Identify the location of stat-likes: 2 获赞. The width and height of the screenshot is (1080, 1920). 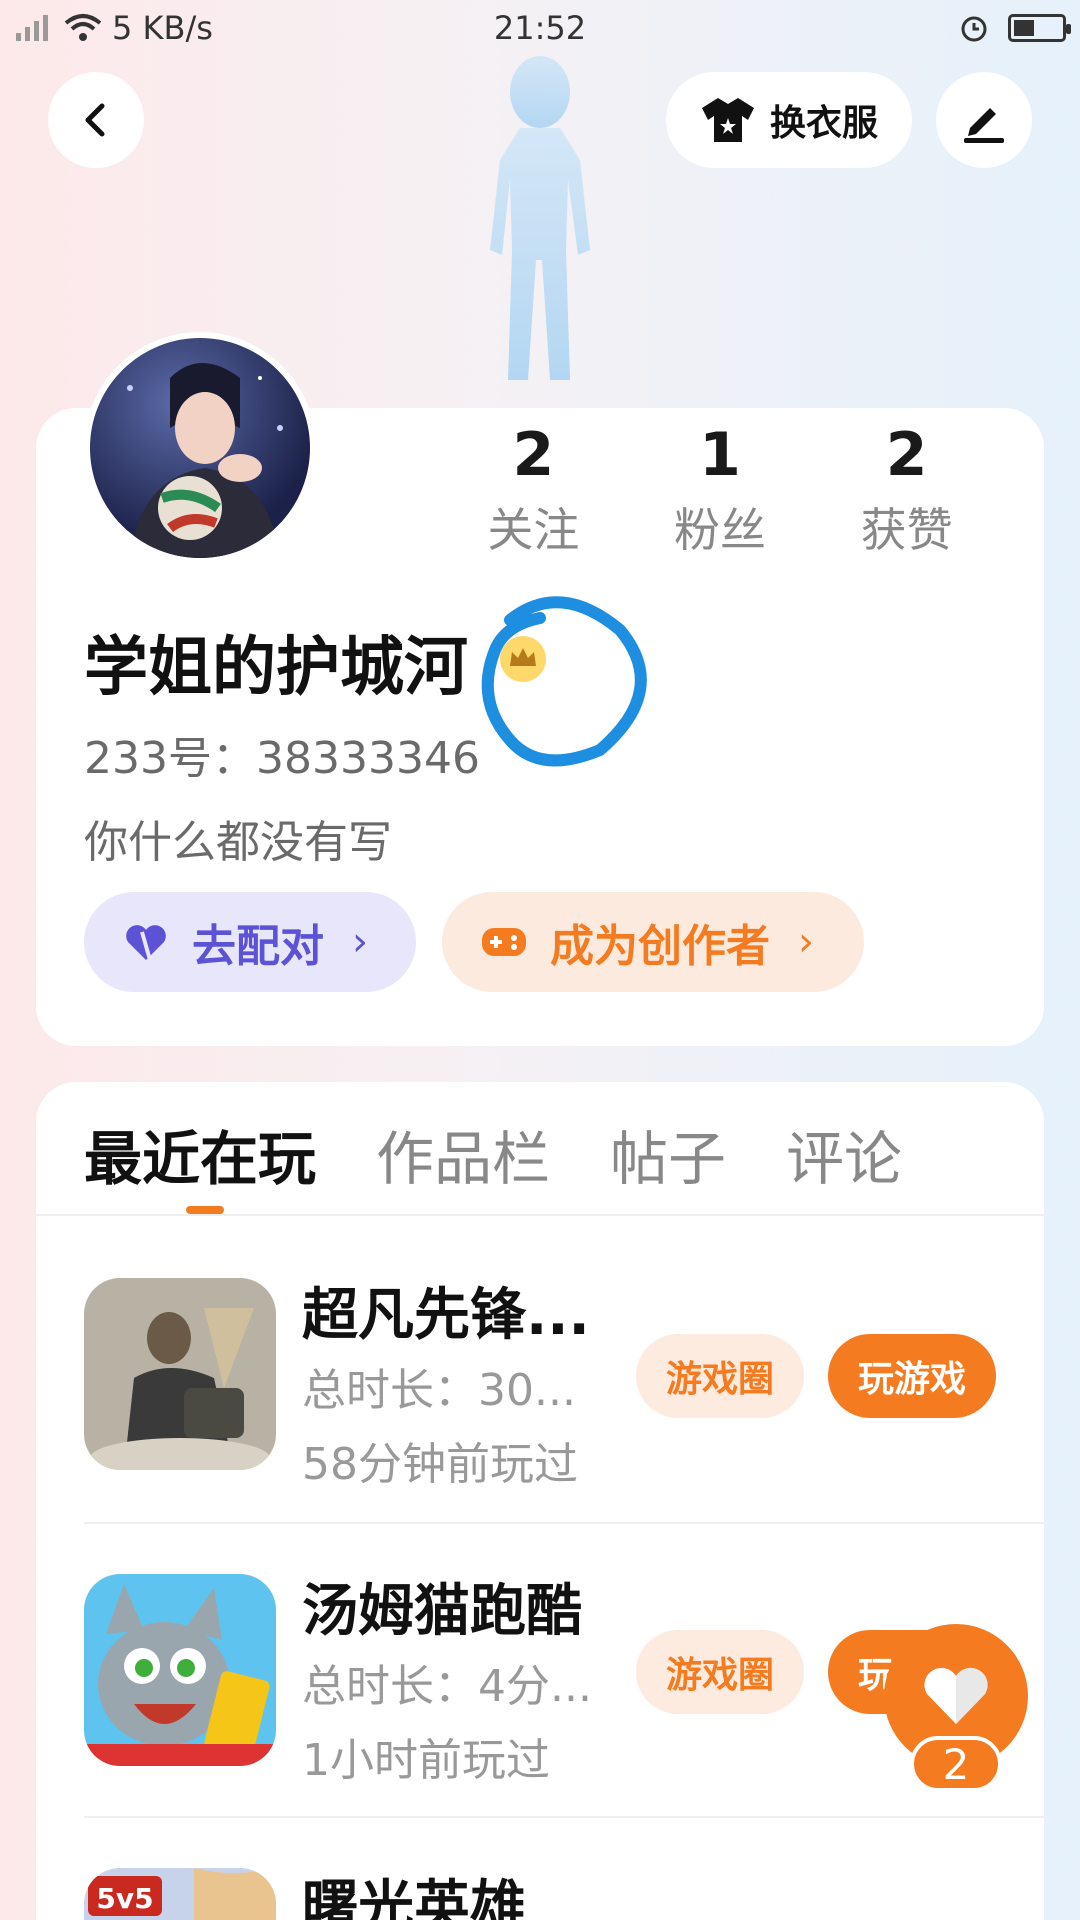
(906, 489).